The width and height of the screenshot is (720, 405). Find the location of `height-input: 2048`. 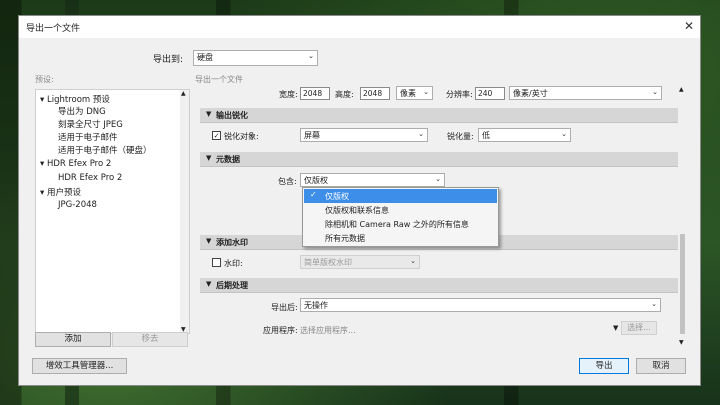

height-input: 2048 is located at coordinates (375, 93).